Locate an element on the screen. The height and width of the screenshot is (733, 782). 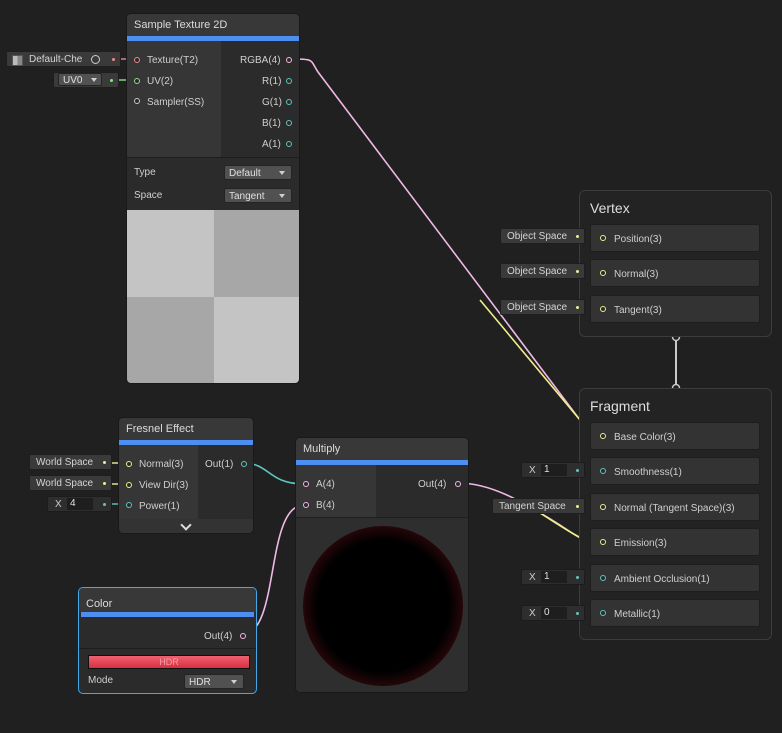
metallic-field: X 0 is located at coordinates (553, 613).